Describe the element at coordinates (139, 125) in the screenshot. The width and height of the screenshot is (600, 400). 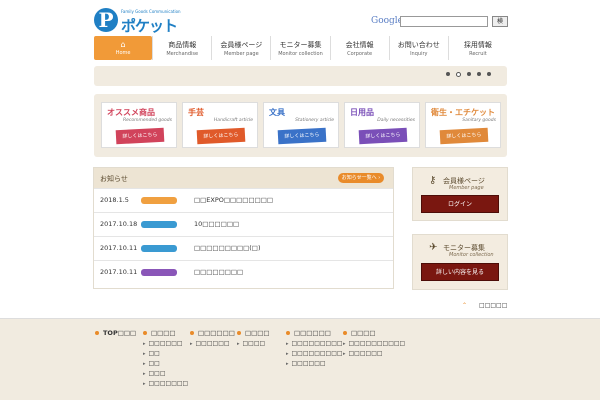
I see `category-card-recommended: オススメ商品 Recommended goods 詳しくはこちら` at that location.